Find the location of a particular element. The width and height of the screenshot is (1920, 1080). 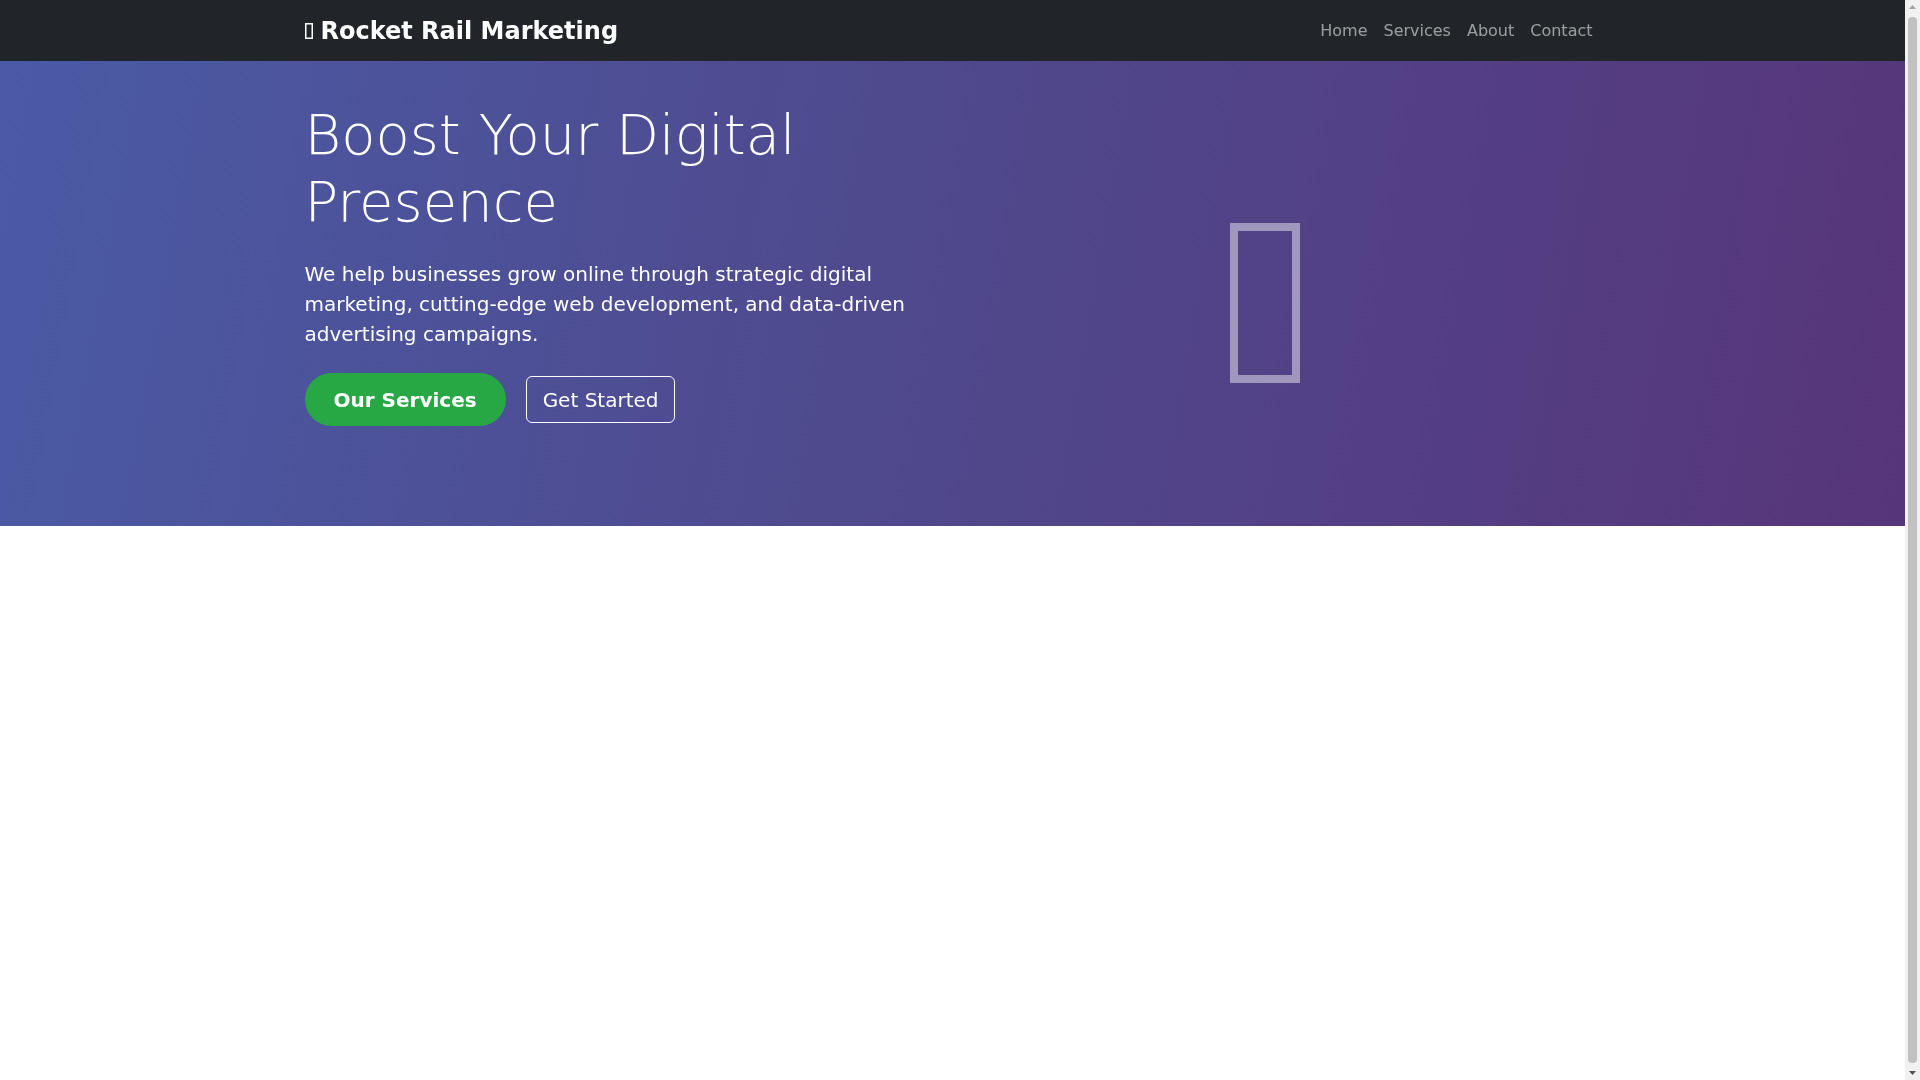

brand-link: Rocket Rail Marketing is located at coordinates (461, 30).